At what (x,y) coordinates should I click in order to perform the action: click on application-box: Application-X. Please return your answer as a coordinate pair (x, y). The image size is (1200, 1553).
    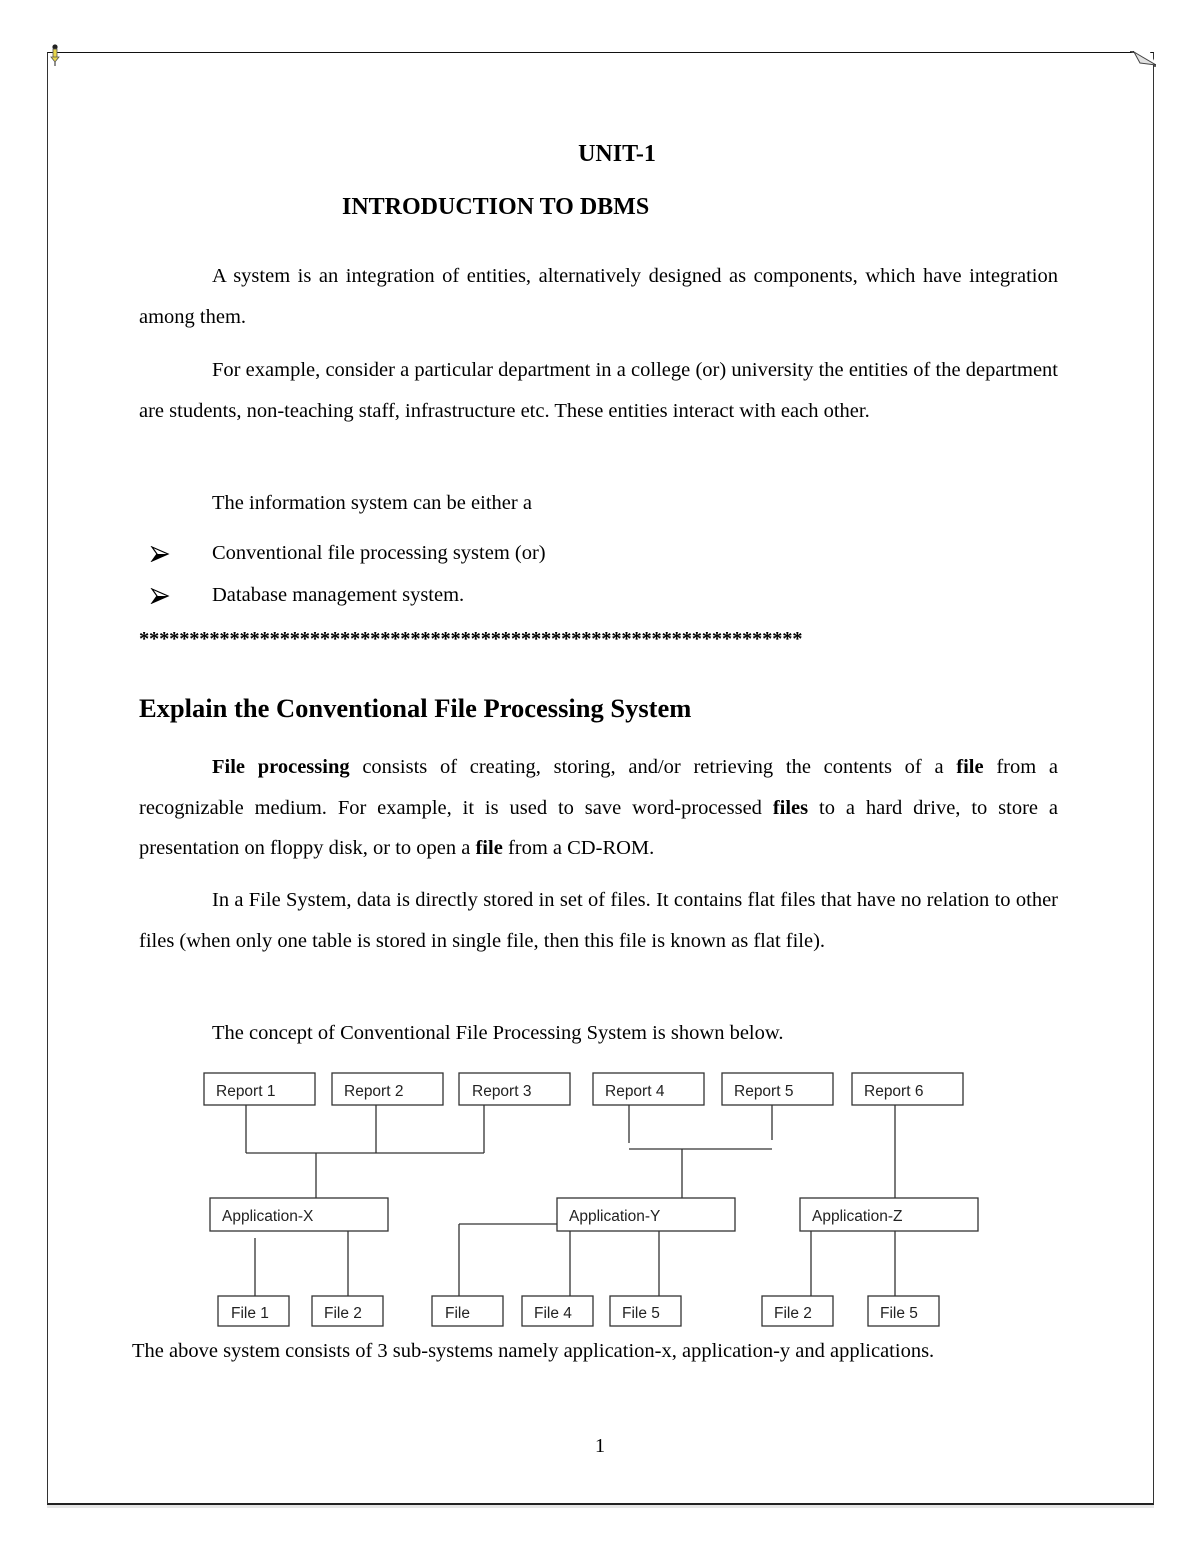
    Looking at the image, I should click on (299, 1214).